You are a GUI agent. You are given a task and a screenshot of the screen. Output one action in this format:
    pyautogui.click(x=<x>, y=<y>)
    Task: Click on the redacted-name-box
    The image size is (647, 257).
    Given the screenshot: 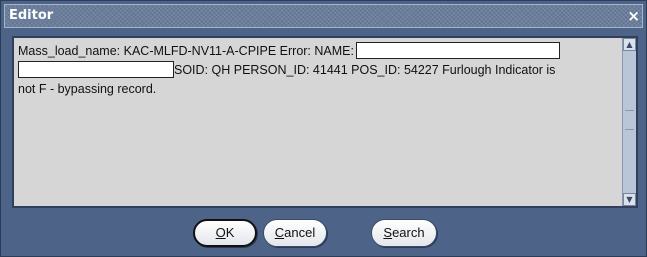 What is the action you would take?
    pyautogui.click(x=457, y=50)
    